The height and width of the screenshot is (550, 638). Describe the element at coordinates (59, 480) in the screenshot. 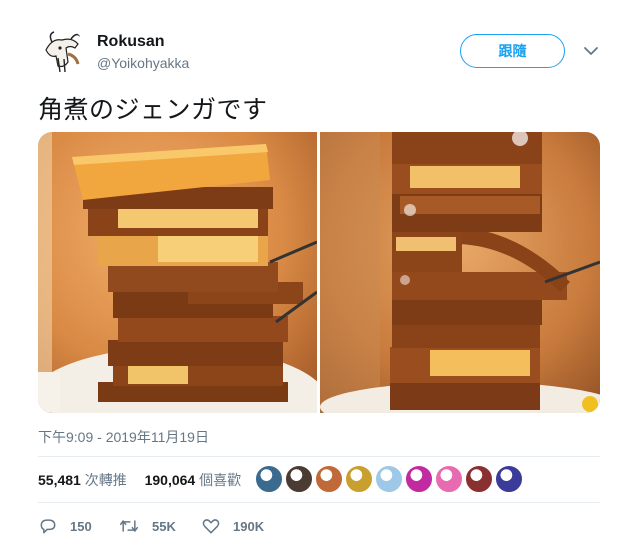

I see `retweets-count: 55,481` at that location.